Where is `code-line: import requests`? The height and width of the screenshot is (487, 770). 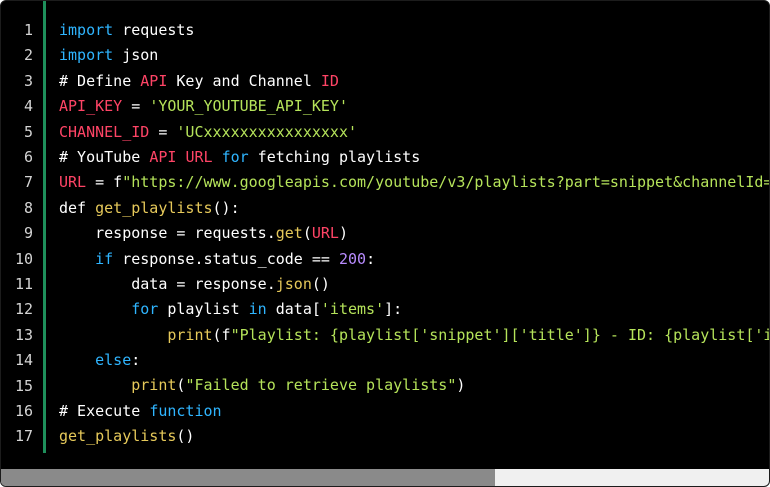 code-line: import requests is located at coordinates (414, 30).